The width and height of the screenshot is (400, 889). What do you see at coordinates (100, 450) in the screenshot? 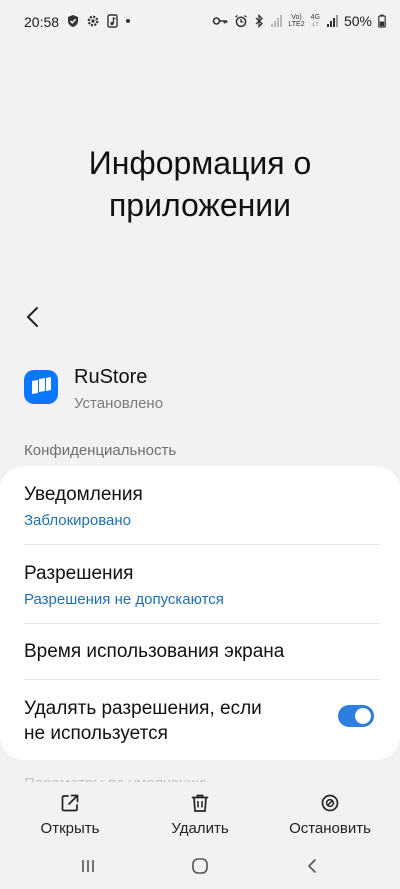
I see `section-label-privacy: Конфиденциальность` at bounding box center [100, 450].